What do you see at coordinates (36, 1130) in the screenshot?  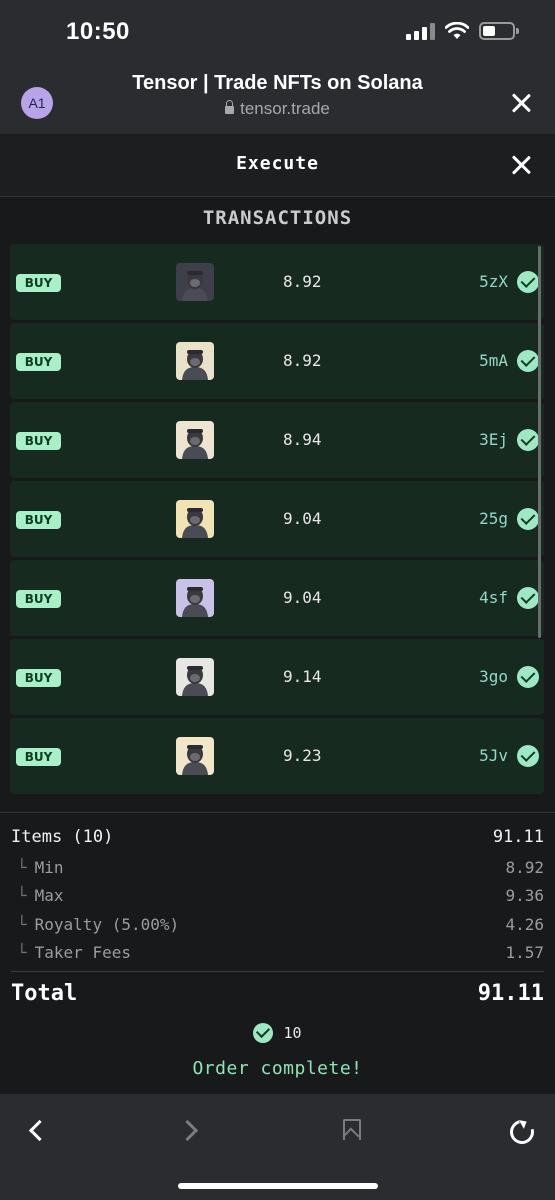 I see `back-icon` at bounding box center [36, 1130].